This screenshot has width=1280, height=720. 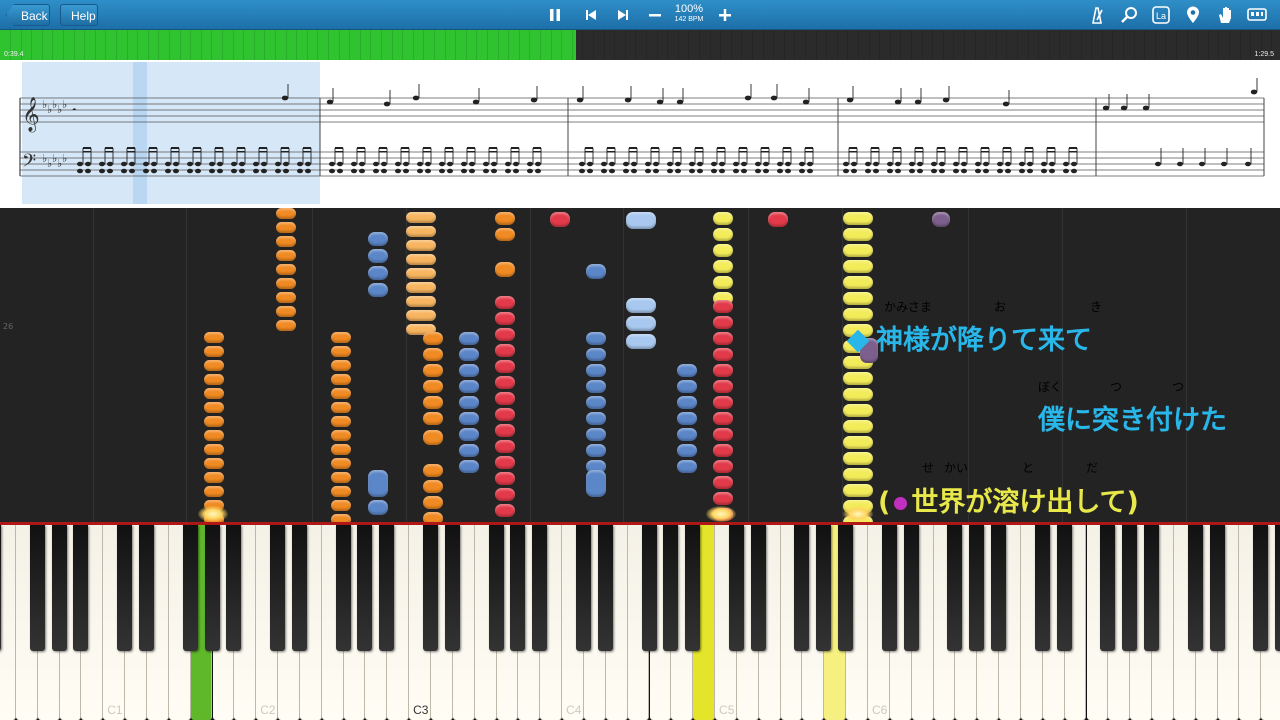 I want to click on notation-icon: La, so click(x=1161, y=15).